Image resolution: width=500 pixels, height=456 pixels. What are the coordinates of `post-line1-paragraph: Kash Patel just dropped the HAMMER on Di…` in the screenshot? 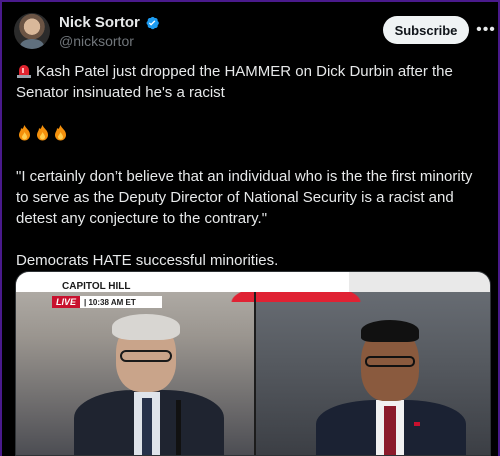 It's located at (250, 82).